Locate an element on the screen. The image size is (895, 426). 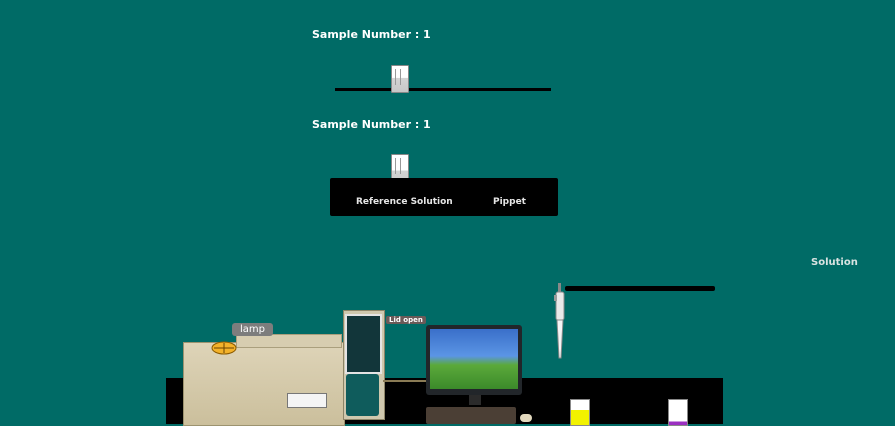
monitor-stand is located at coordinates (475, 400).